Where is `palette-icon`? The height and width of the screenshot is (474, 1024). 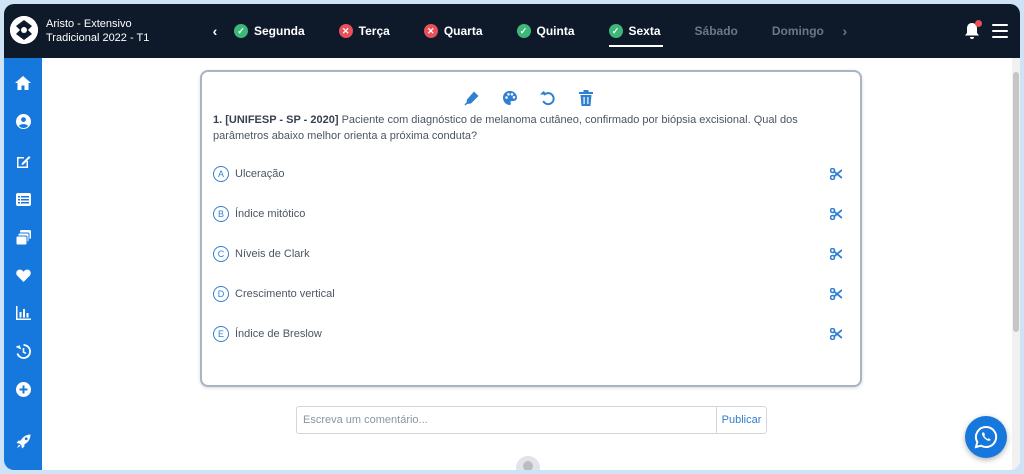
palette-icon is located at coordinates (510, 98).